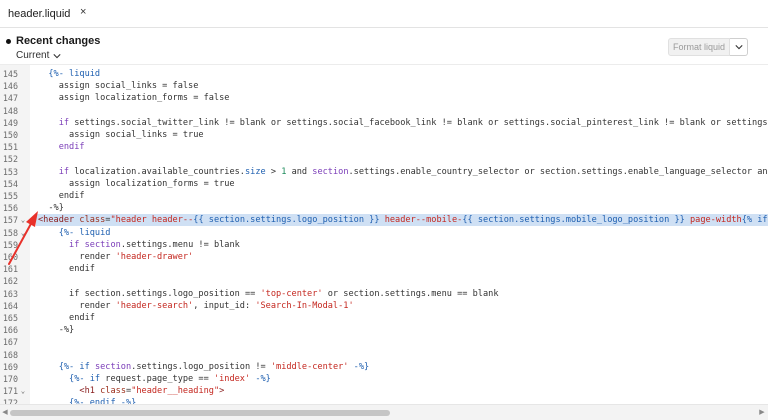 This screenshot has height=420, width=768. What do you see at coordinates (157, 171) in the screenshot?
I see `code-token: localization.available_countries.` at bounding box center [157, 171].